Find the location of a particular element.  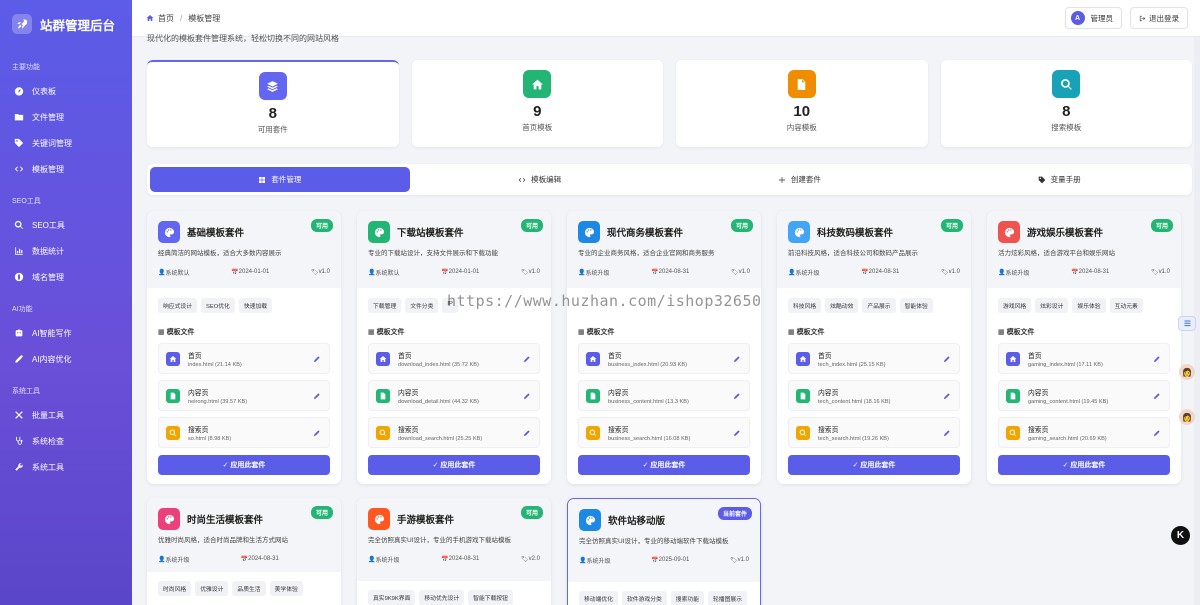

sidebar-item-system-tools: 系统工具 is located at coordinates (66, 467).